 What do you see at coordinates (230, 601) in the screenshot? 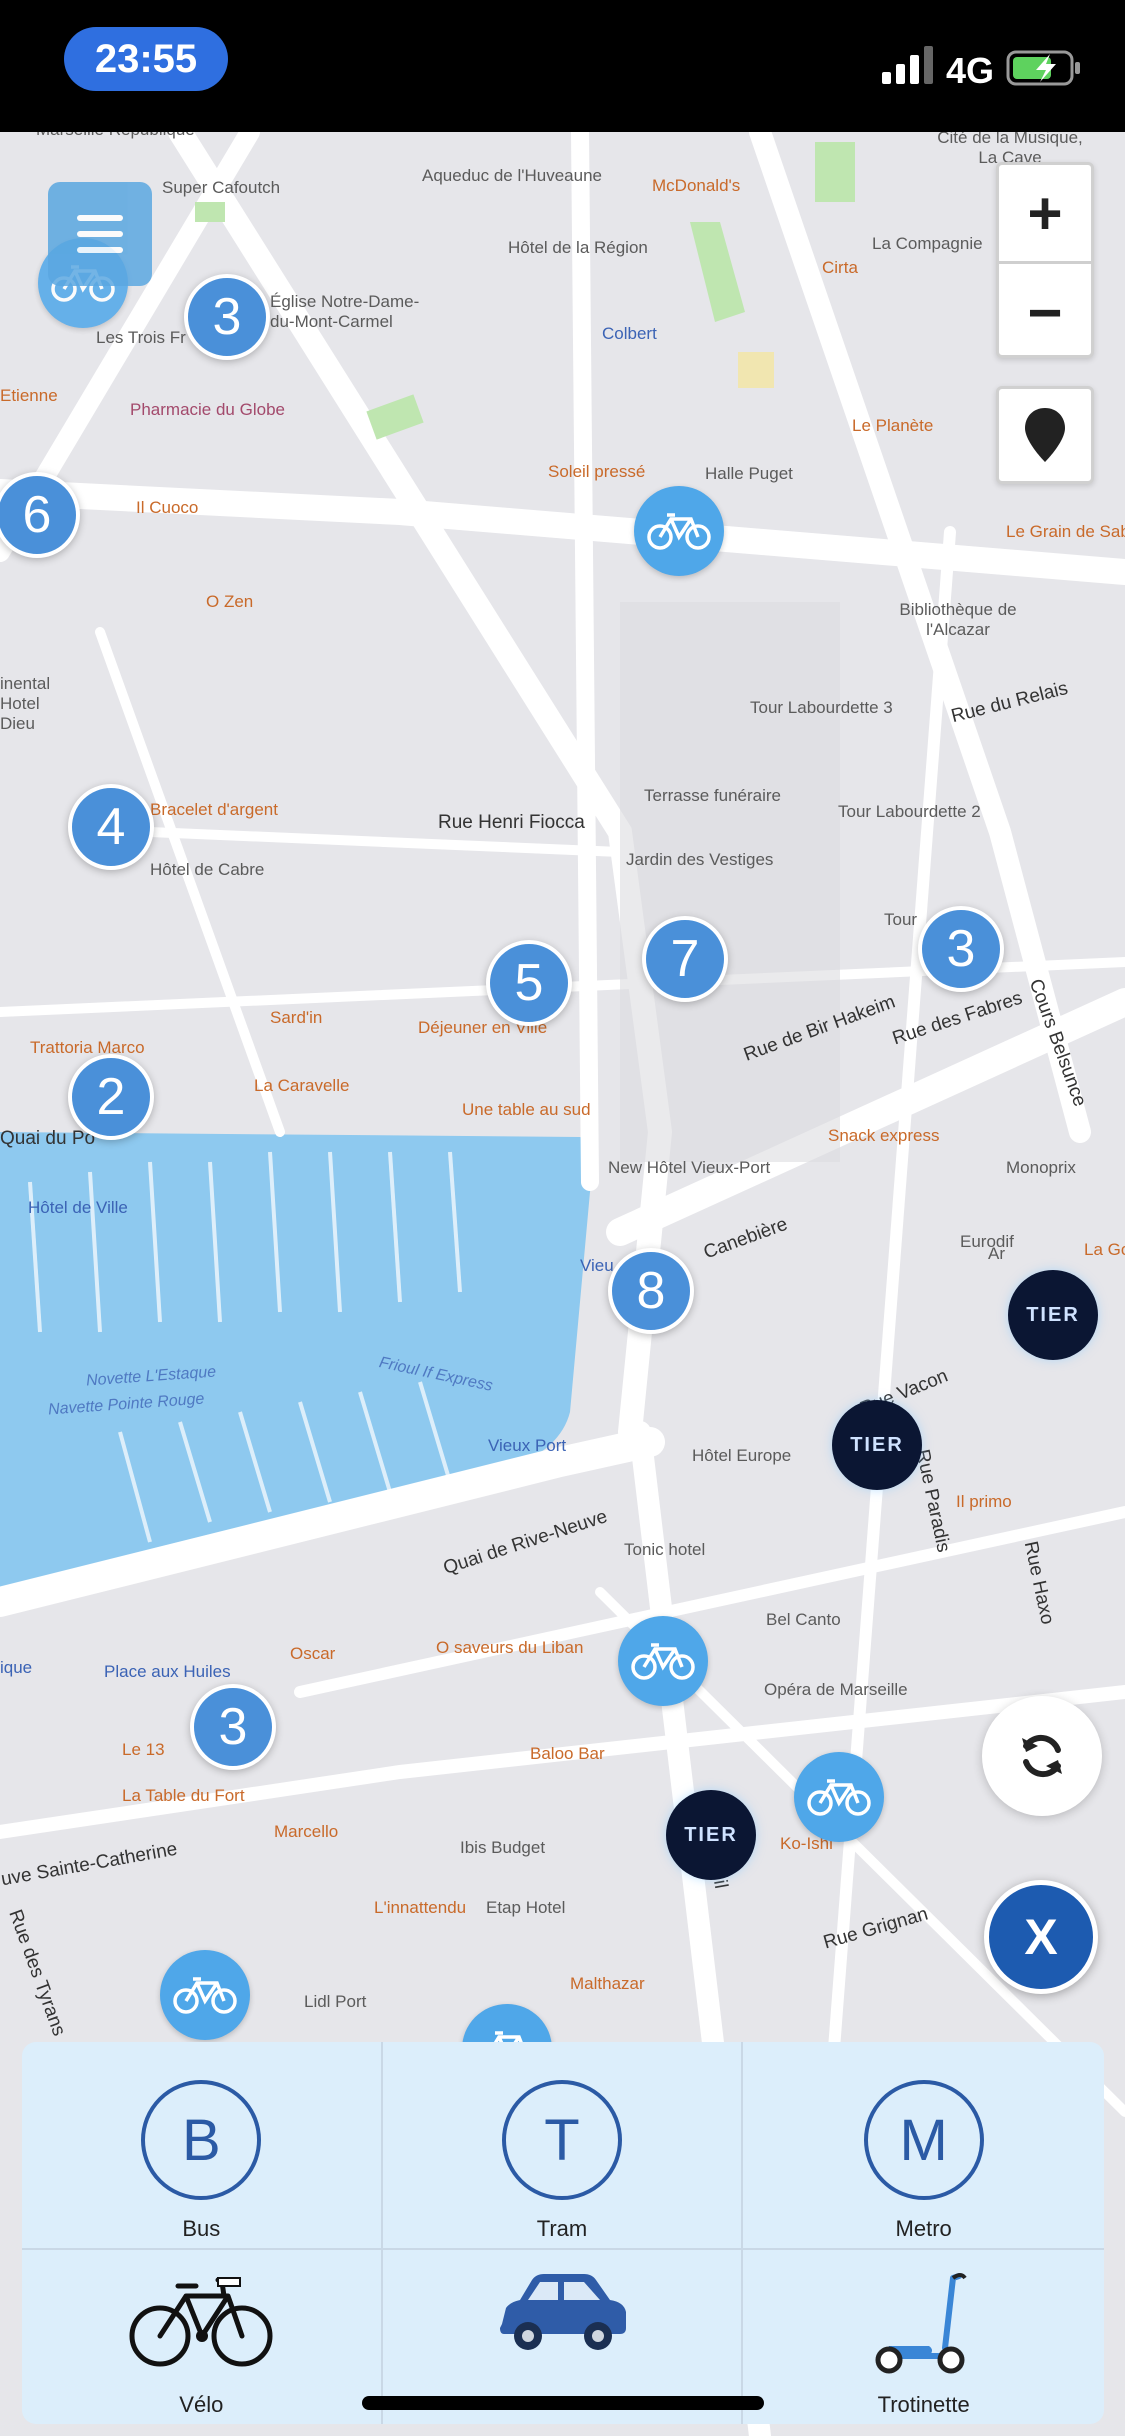
I see `map-label-food: O Zen` at bounding box center [230, 601].